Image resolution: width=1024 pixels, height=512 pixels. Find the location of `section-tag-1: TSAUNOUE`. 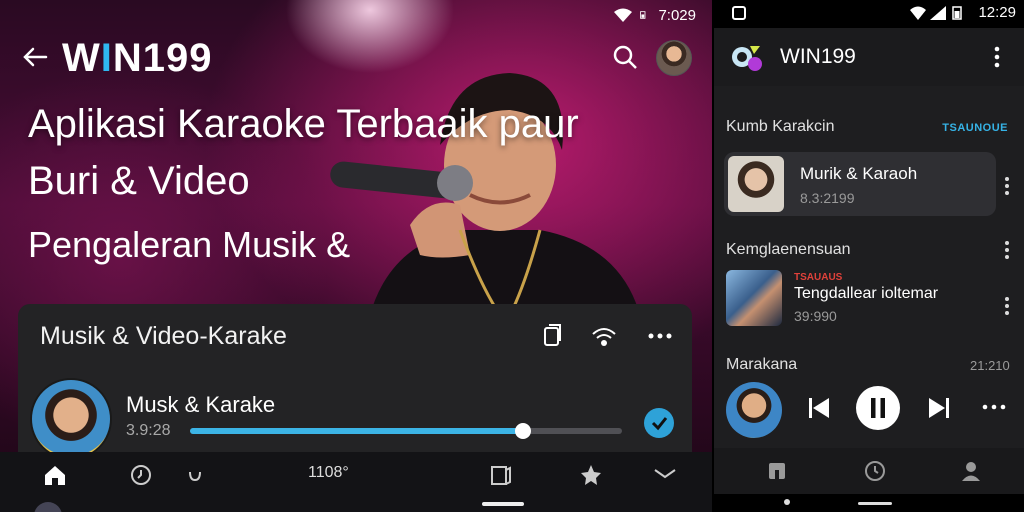

section-tag-1: TSAUNOUE is located at coordinates (975, 128).